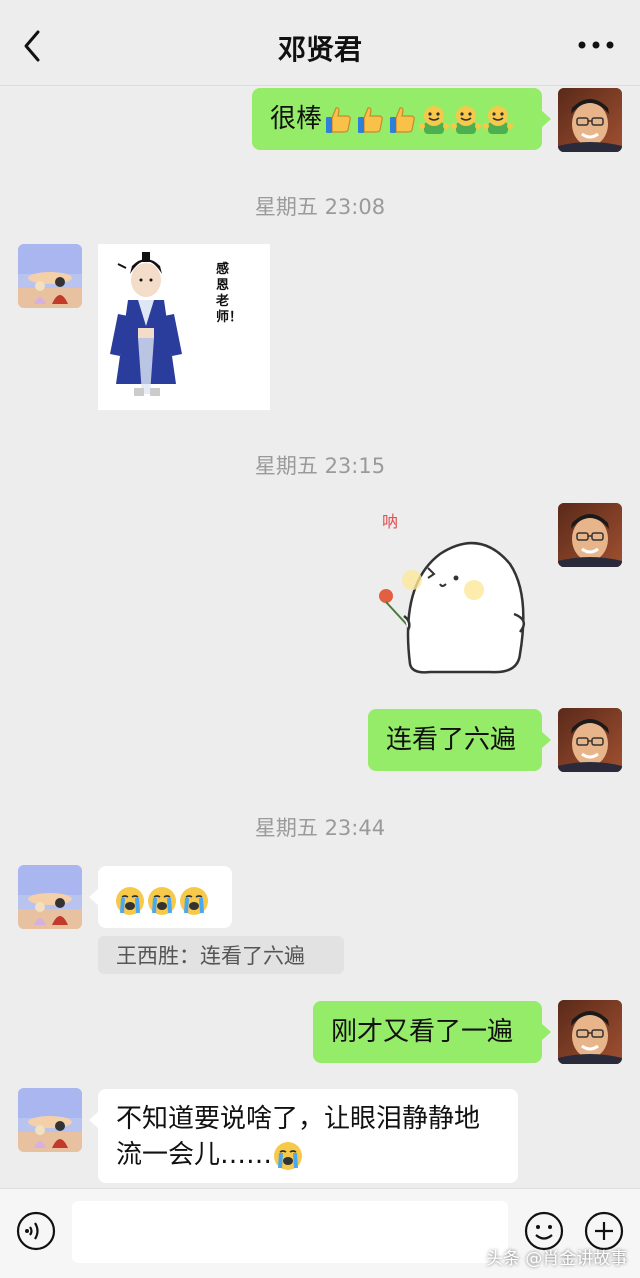 This screenshot has width=640, height=1278. Describe the element at coordinates (296, 119) in the screenshot. I see `message-text: 很棒` at that location.